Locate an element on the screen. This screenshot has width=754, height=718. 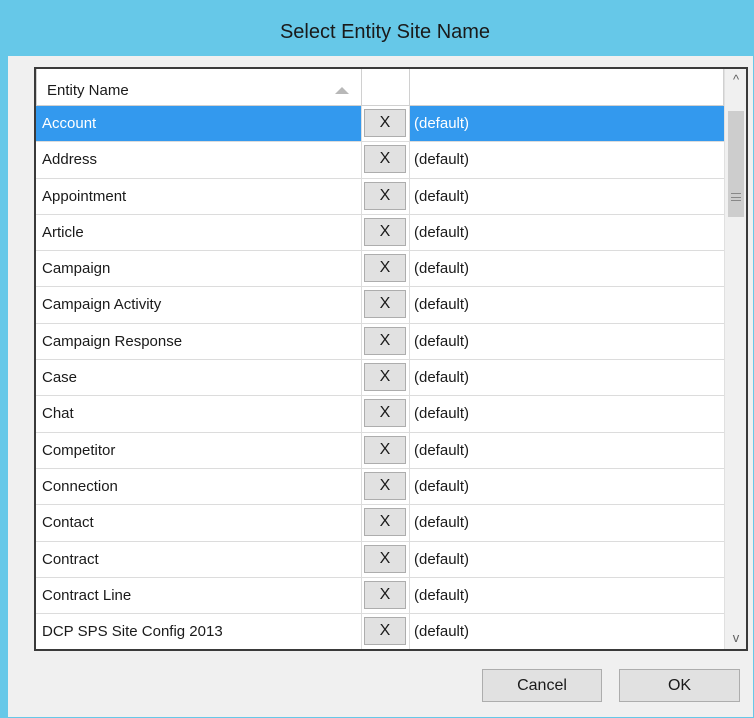
table-row: Contract Line X (default) is located at coordinates (380, 596).